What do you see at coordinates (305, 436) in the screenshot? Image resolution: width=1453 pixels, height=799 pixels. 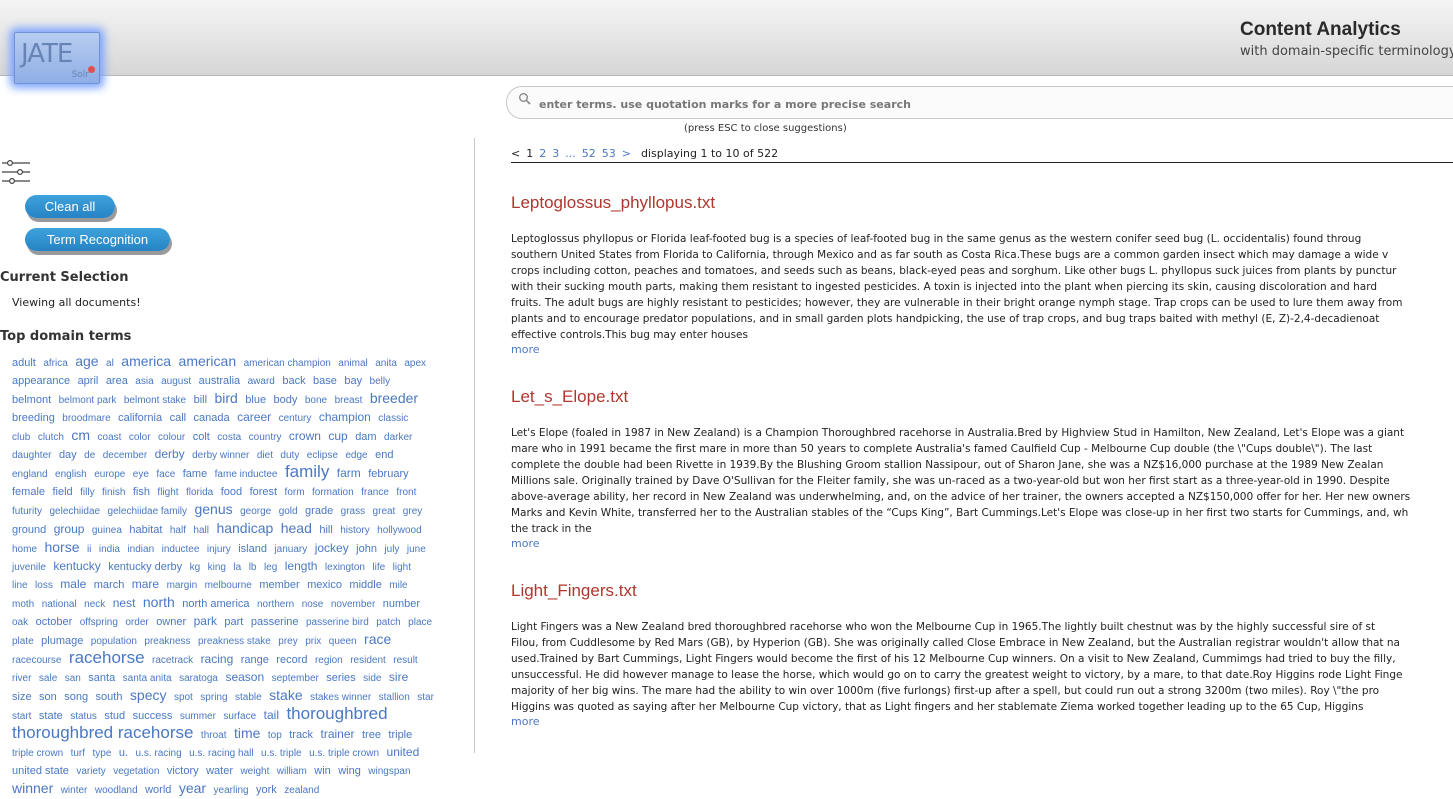 I see `term-cloud-item: crown` at bounding box center [305, 436].